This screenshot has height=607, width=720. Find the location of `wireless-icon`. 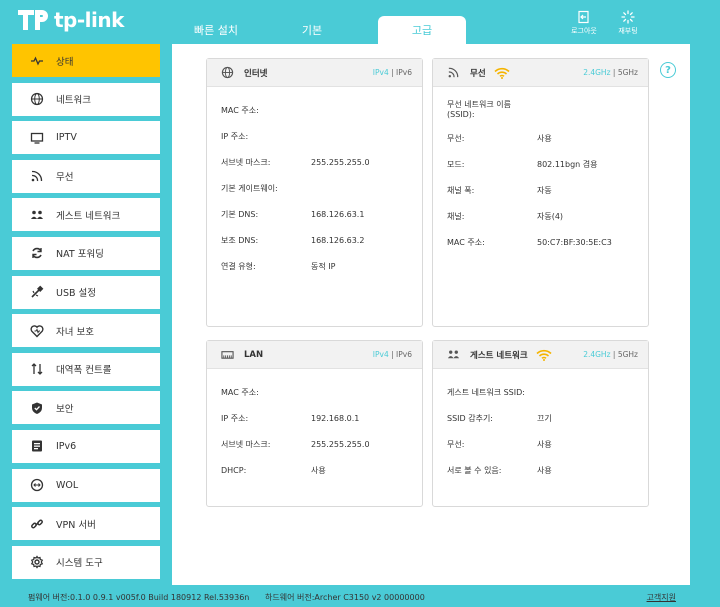

wireless-icon is located at coordinates (453, 72).